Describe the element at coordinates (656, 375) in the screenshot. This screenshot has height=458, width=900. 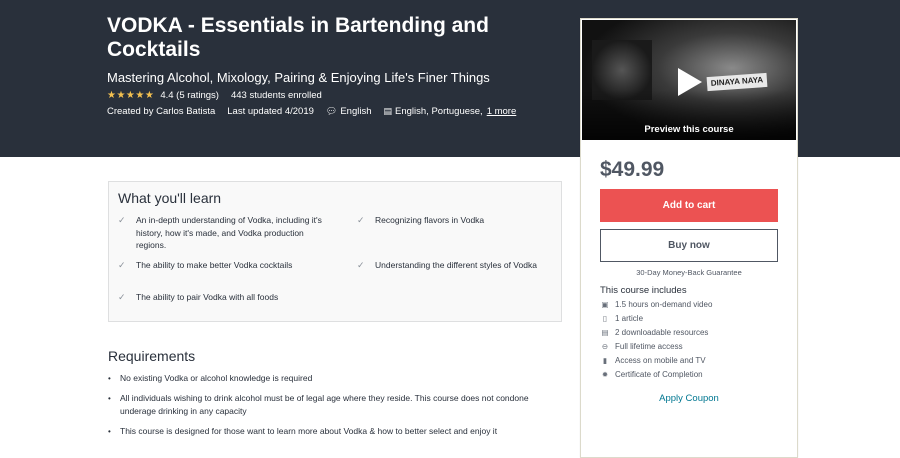
I see `list-item: ✹ Certificate of Completion` at that location.